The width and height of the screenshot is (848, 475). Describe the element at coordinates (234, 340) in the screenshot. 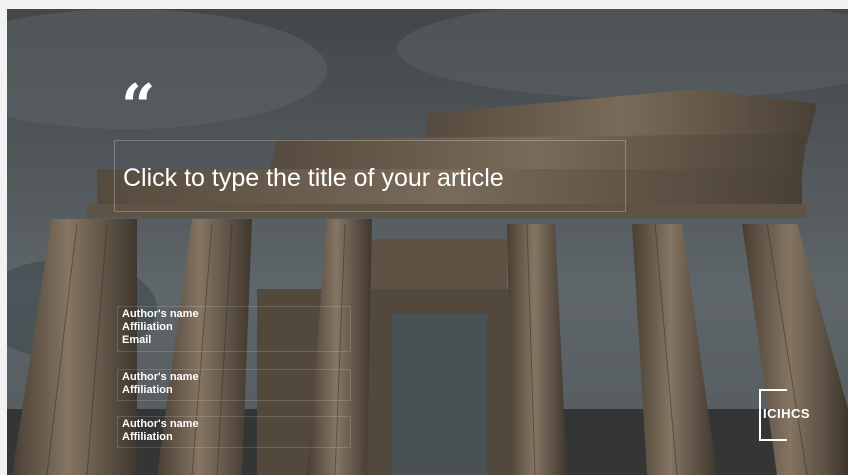

I see `author-email: Email` at that location.